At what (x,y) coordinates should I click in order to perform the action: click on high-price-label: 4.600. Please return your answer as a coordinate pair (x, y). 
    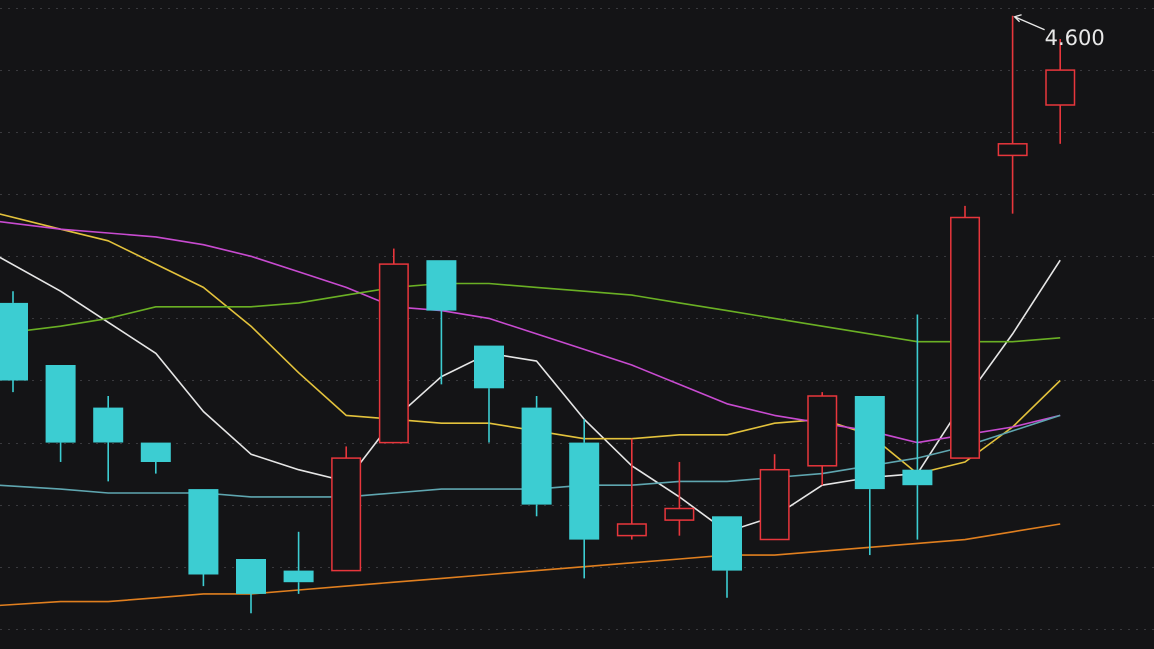
    Looking at the image, I should click on (1075, 38).